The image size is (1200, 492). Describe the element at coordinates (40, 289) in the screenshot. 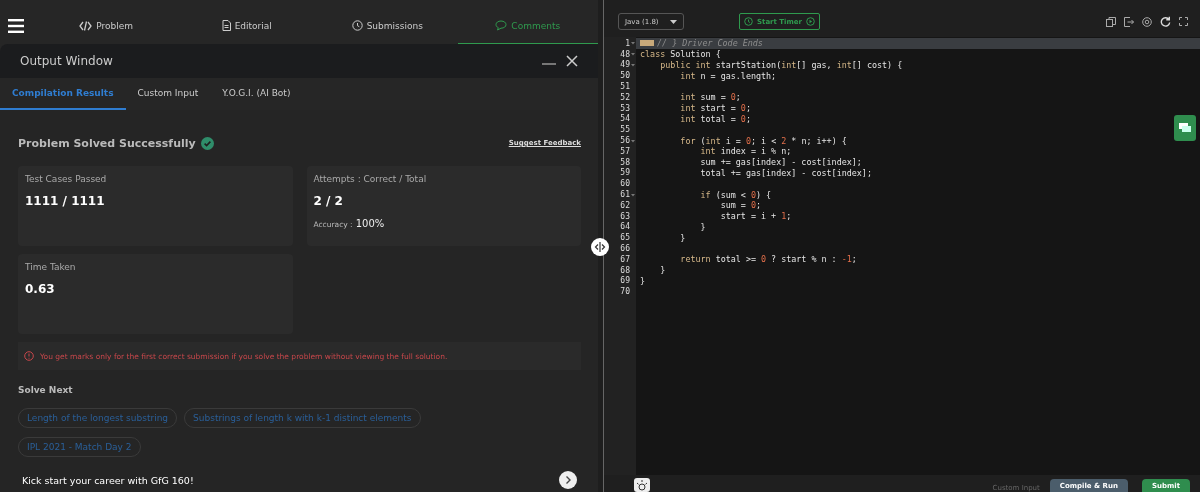

I see `stat-value: 0.63` at that location.